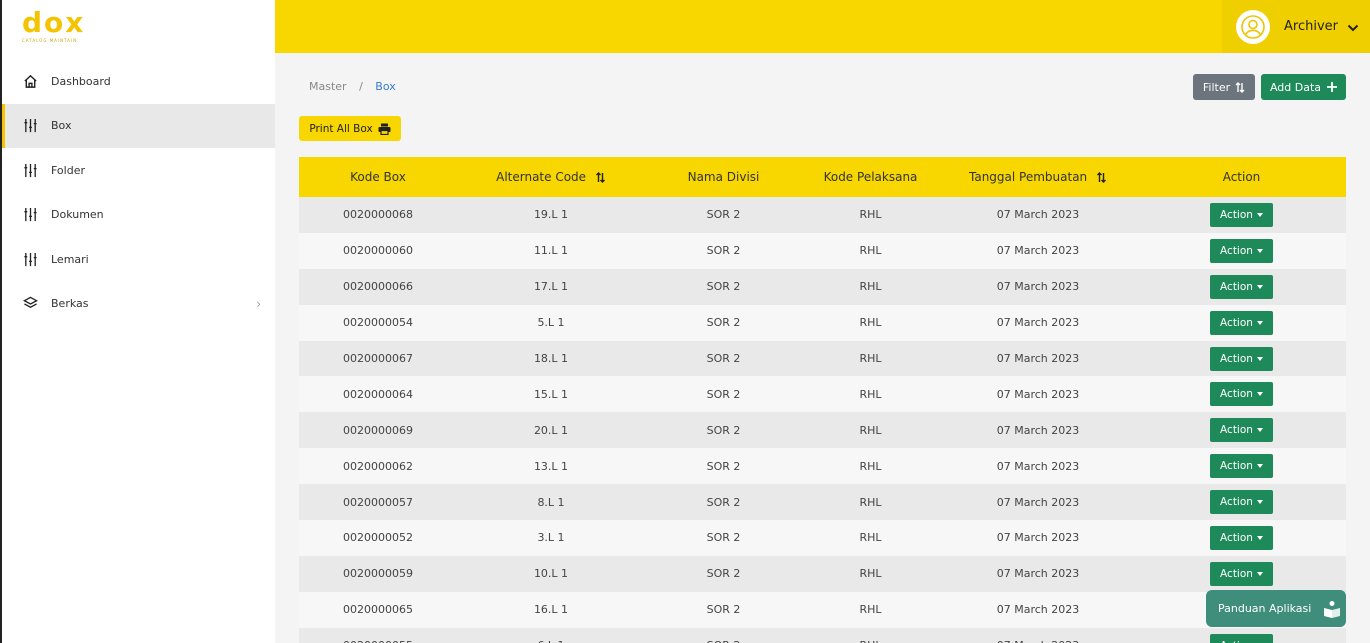 This screenshot has width=1370, height=643. Describe the element at coordinates (378, 177) in the screenshot. I see `column-header-kode-box: Kode Box` at that location.